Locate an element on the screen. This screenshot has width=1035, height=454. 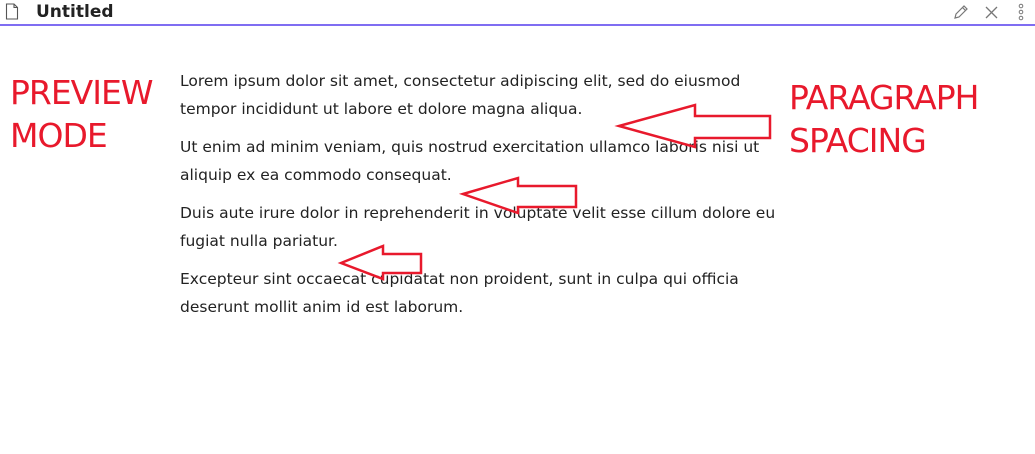
pencil-icon is located at coordinates (960, 11).